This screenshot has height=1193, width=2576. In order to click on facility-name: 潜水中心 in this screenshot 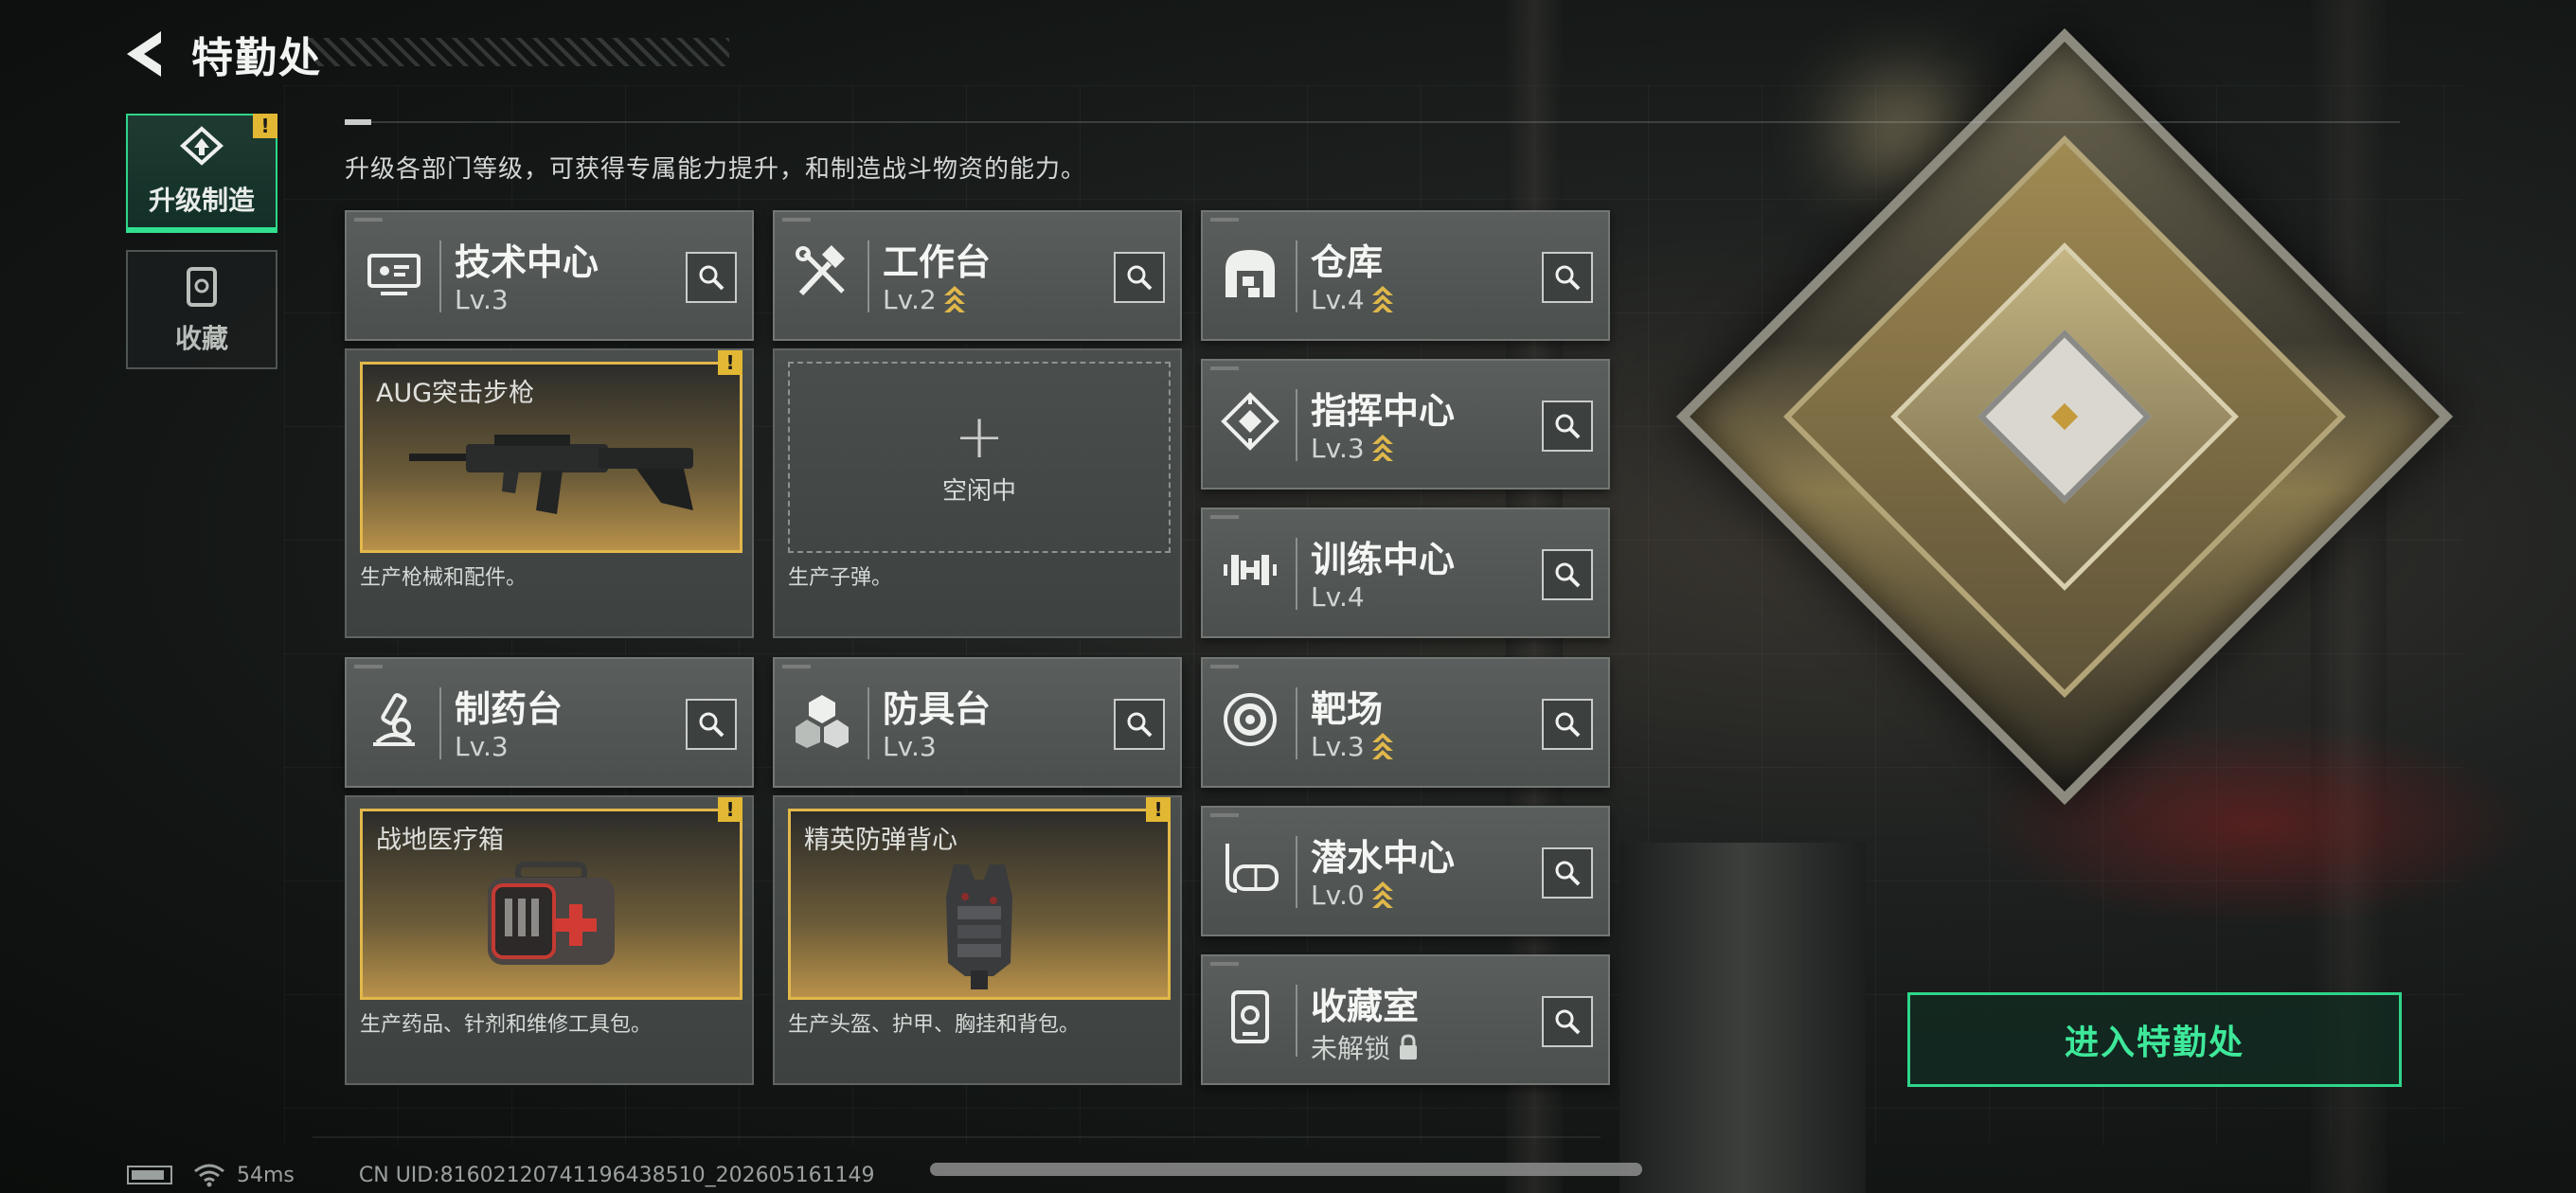, I will do `click(1383, 858)`.